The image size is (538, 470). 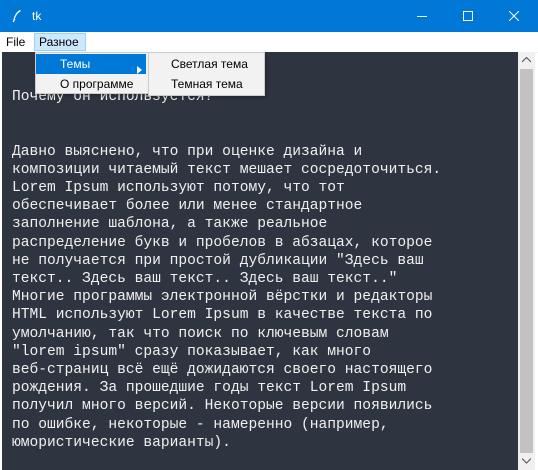 I want to click on editor-line: Давно выяснено, что при оценке дизайна и, so click(x=187, y=151).